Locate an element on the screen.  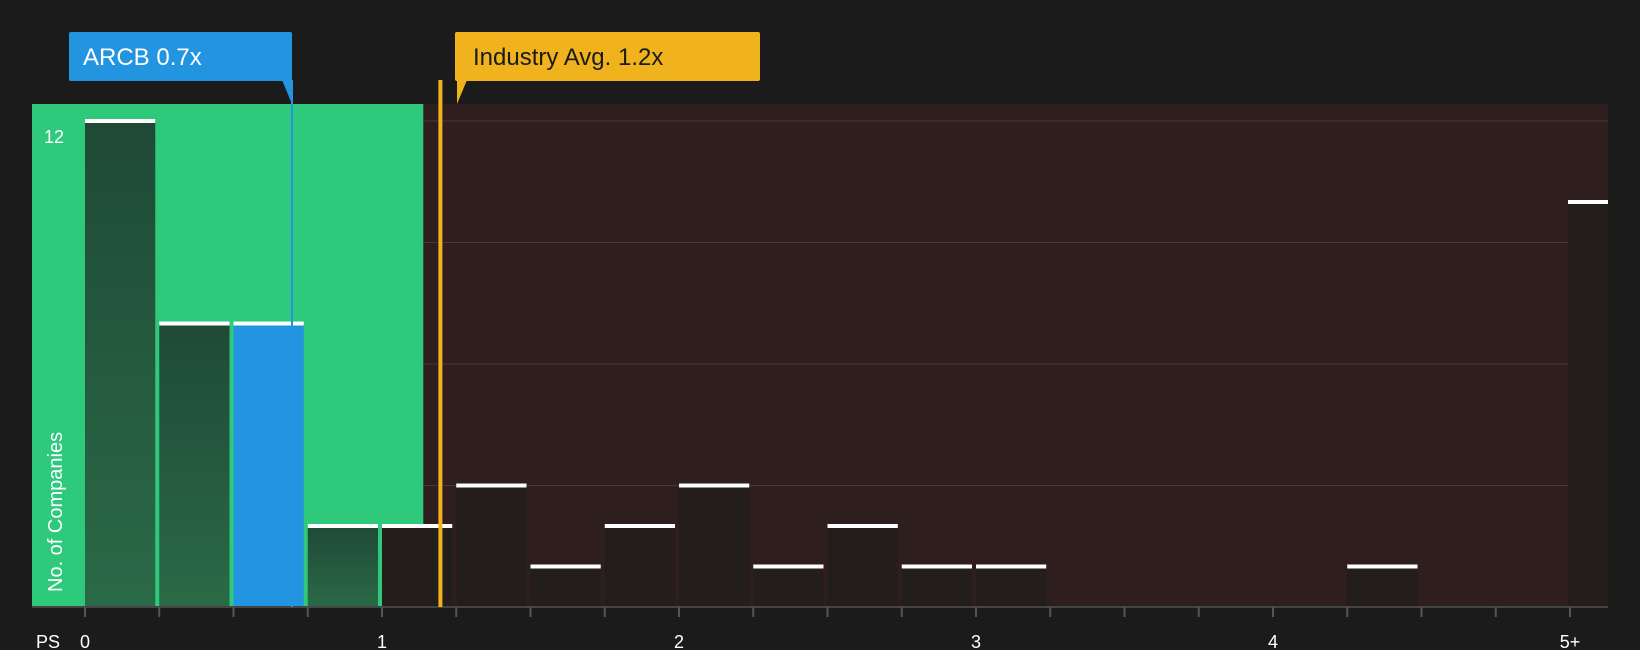
marker-label: ARCB 0.7x is located at coordinates (142, 57).